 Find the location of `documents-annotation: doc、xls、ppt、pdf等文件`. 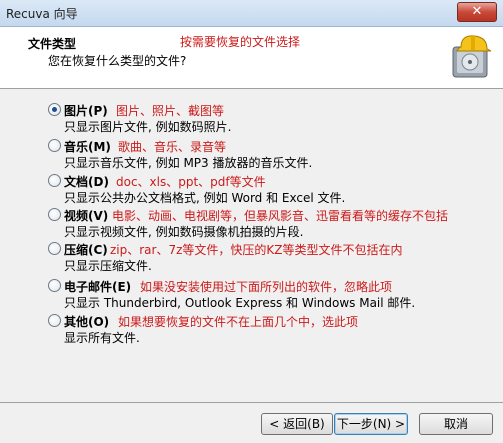

documents-annotation: doc、xls、ppt、pdf等文件 is located at coordinates (191, 182).